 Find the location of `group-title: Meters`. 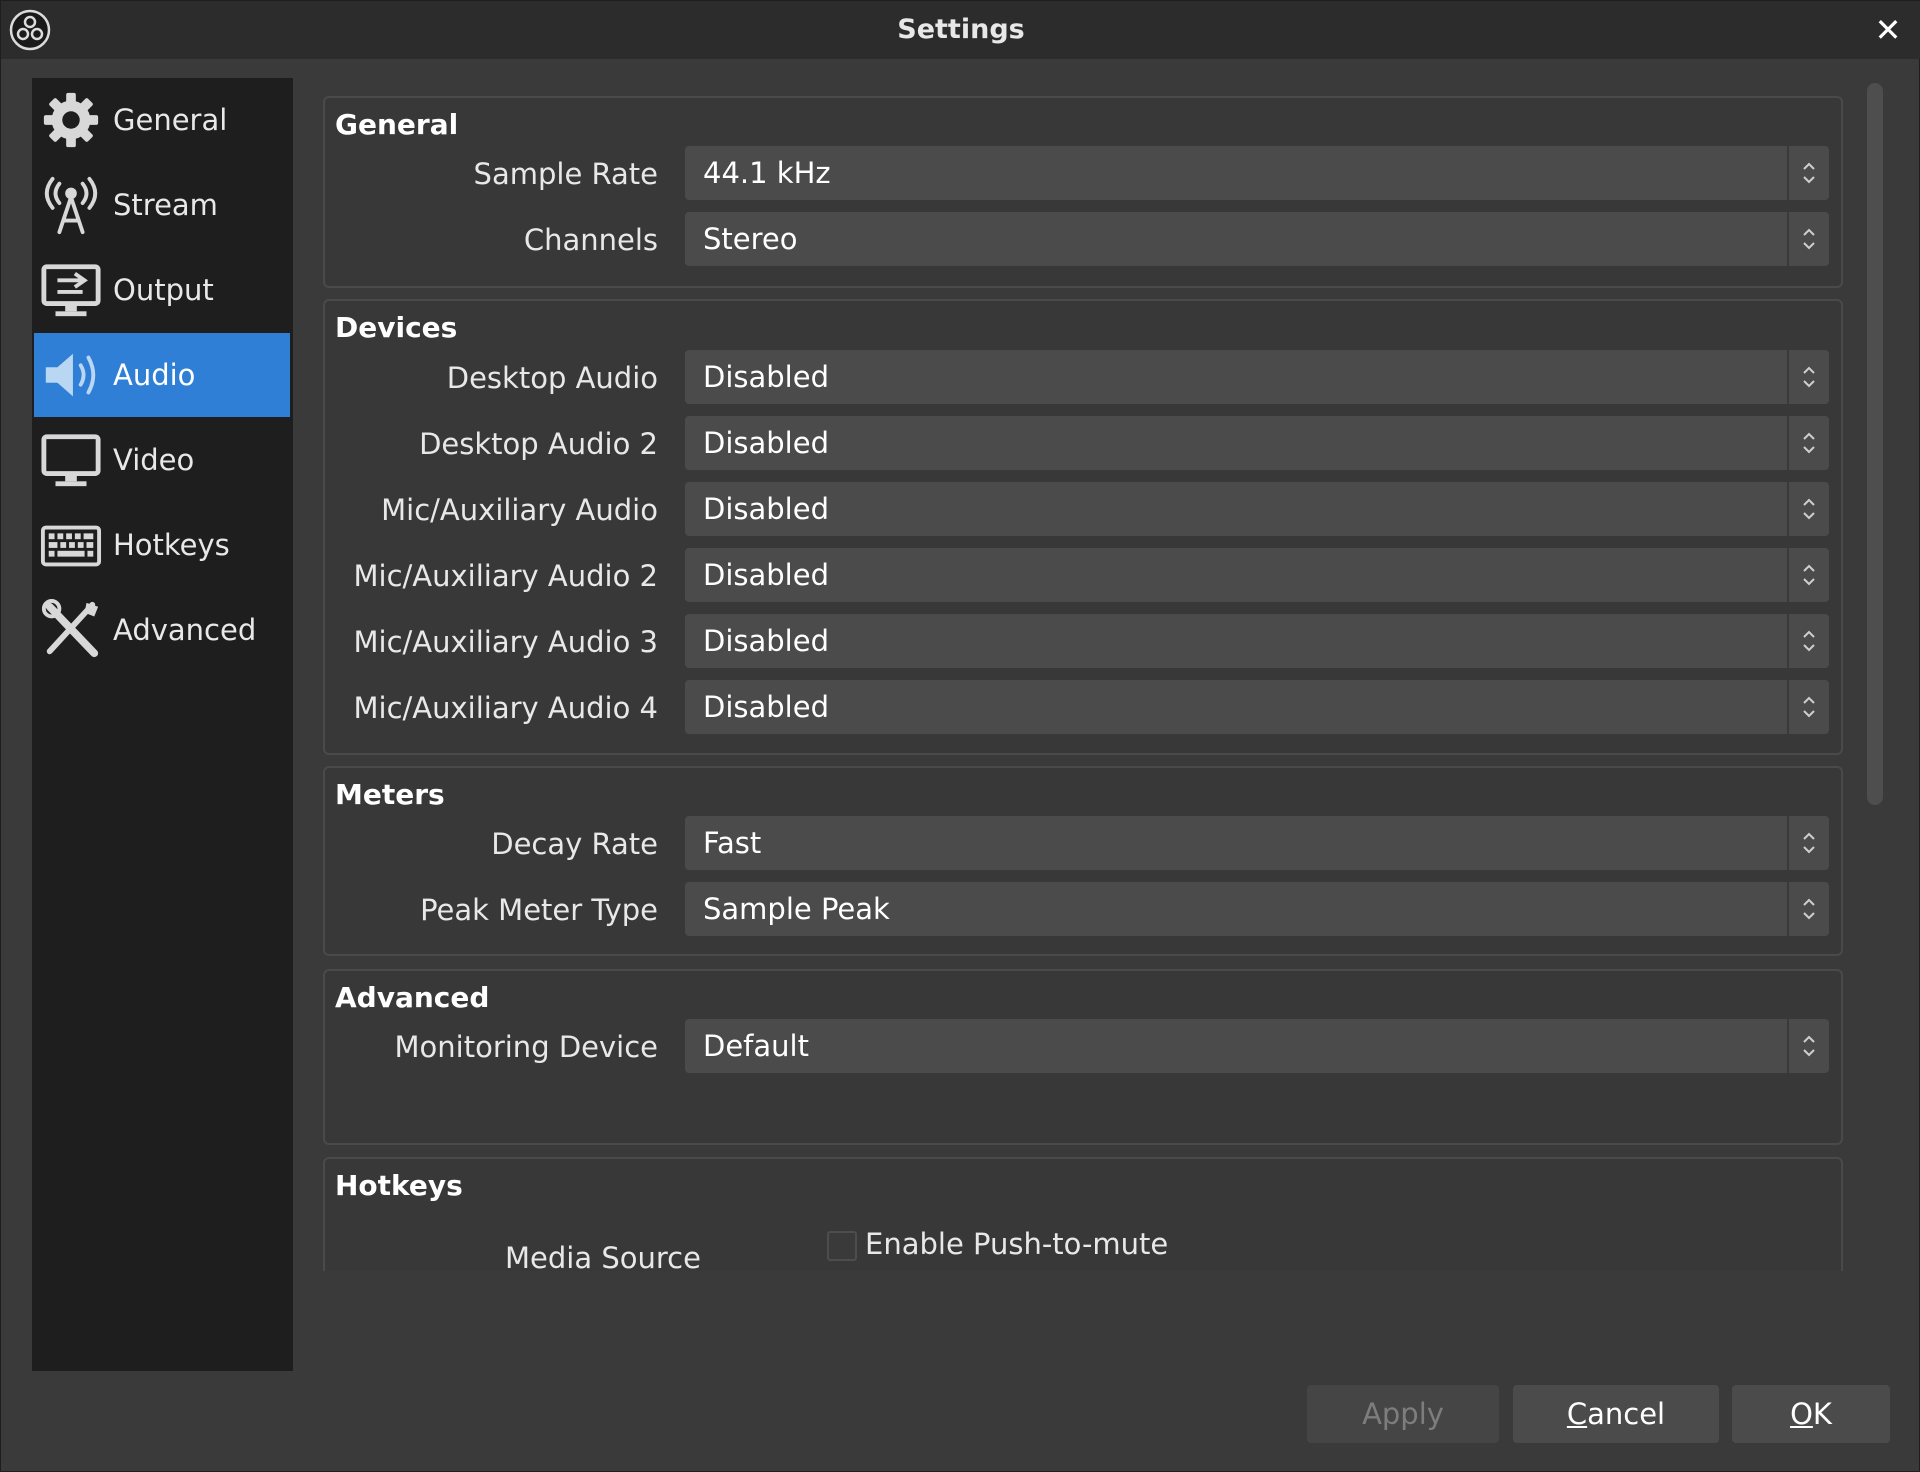

group-title: Meters is located at coordinates (390, 794).